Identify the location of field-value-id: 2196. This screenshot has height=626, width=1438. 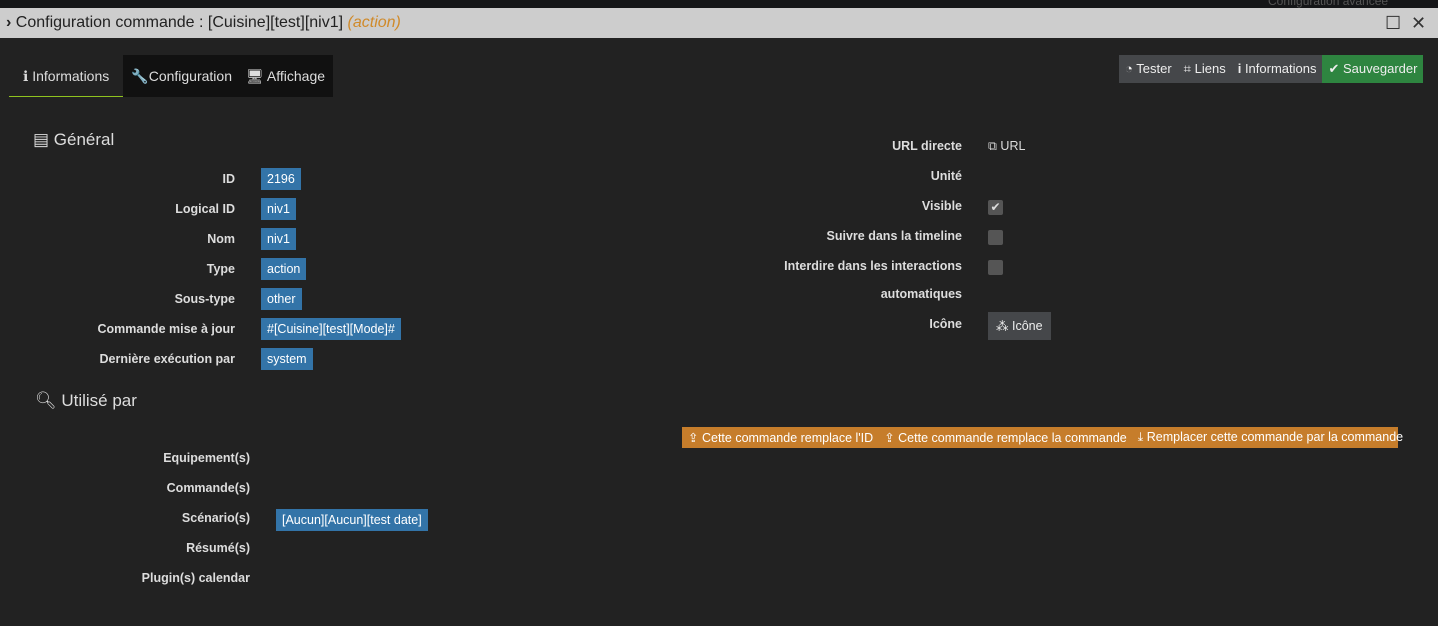
(281, 179).